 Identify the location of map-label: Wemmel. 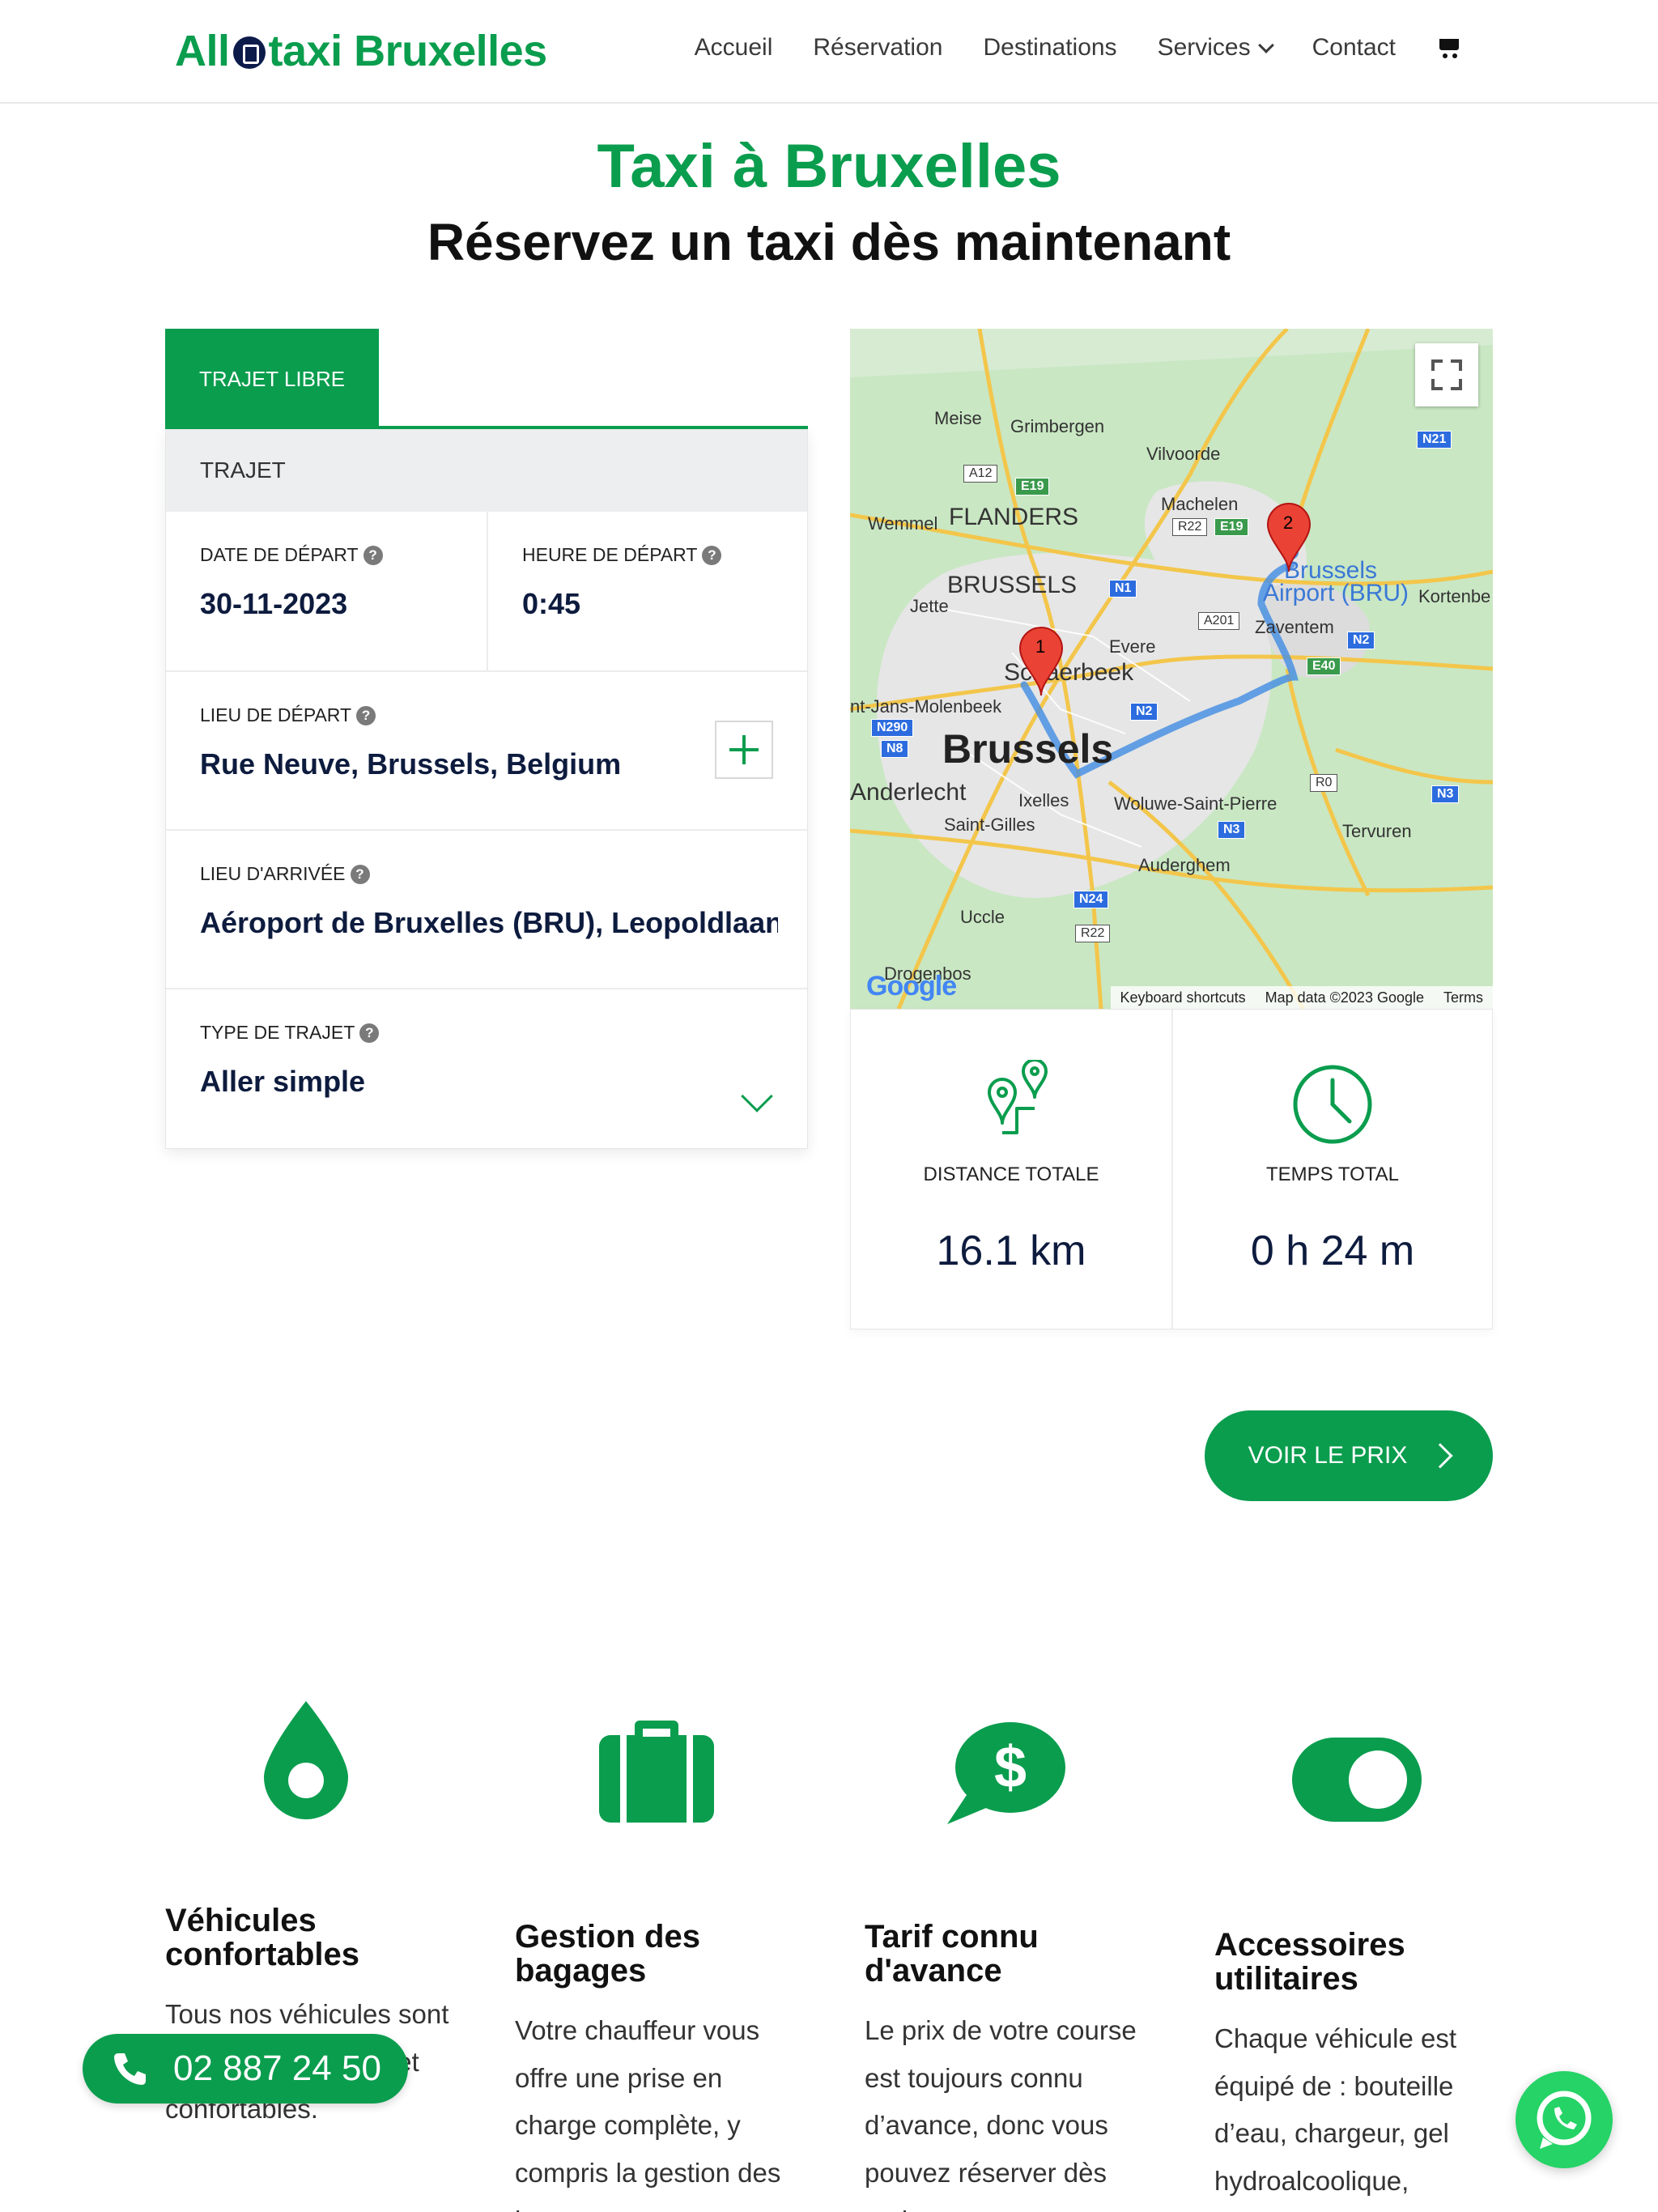
(903, 523).